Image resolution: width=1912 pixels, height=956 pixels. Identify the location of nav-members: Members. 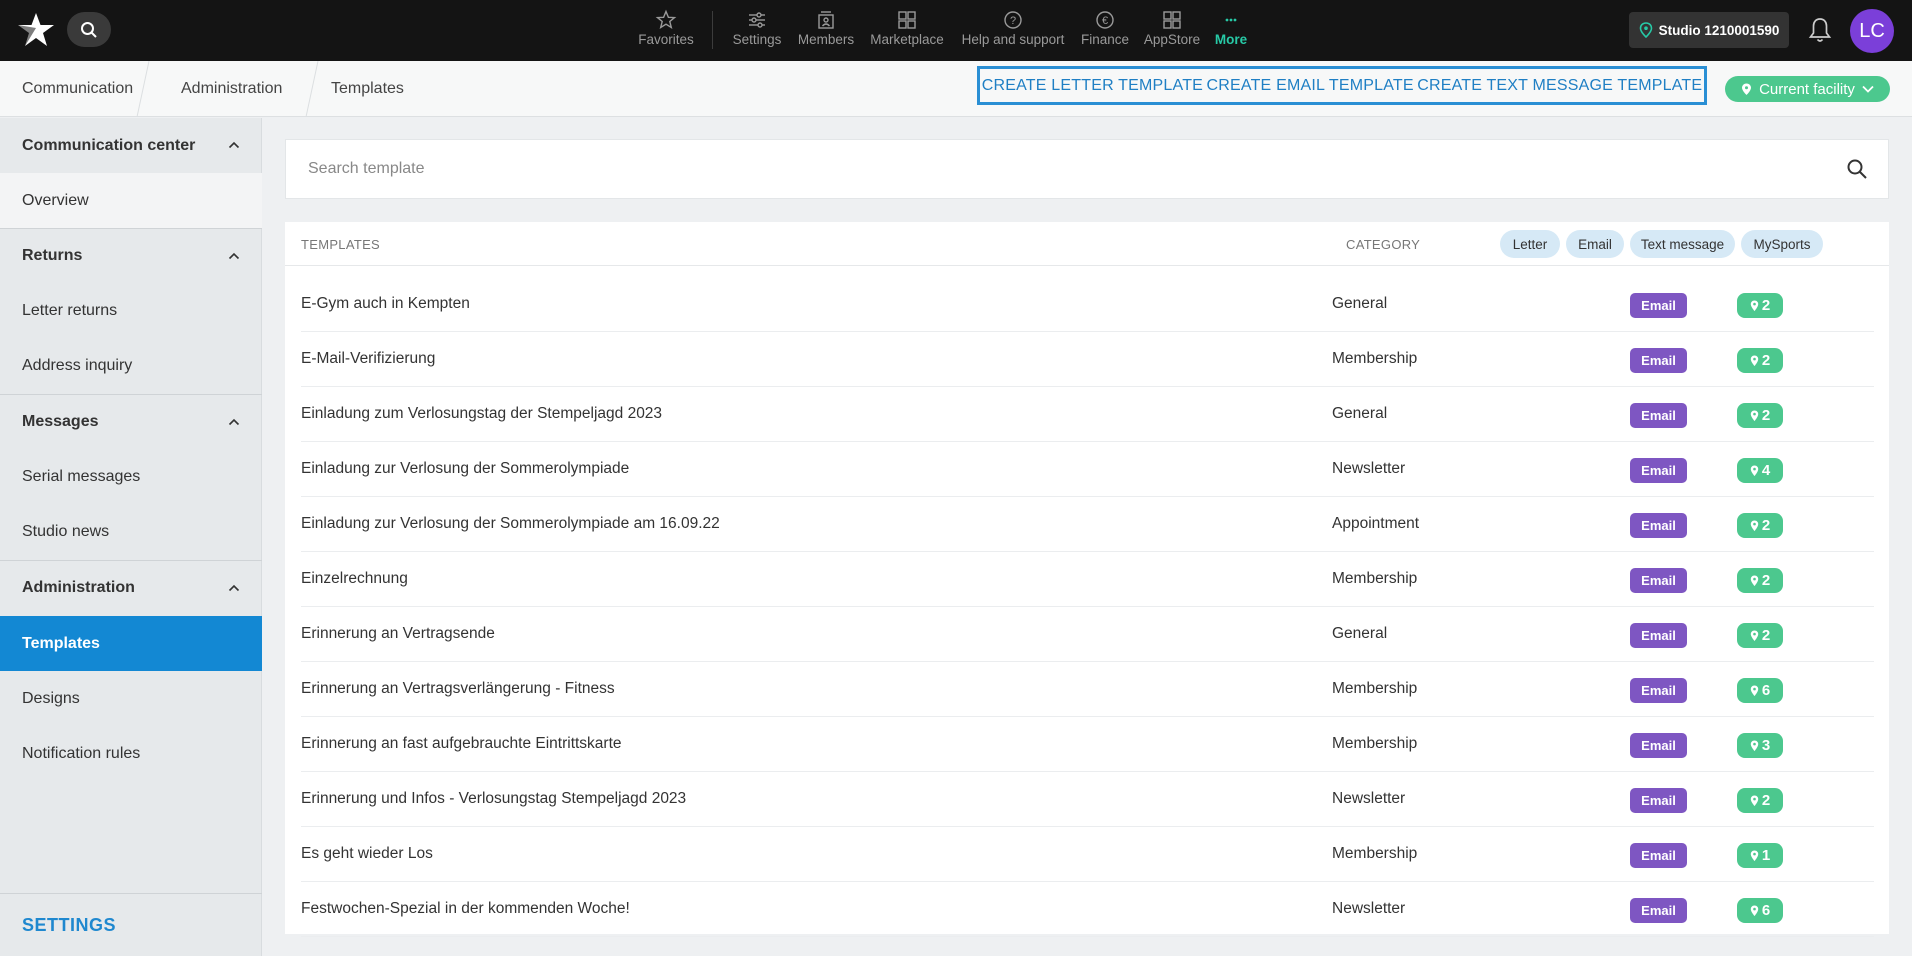
(826, 30).